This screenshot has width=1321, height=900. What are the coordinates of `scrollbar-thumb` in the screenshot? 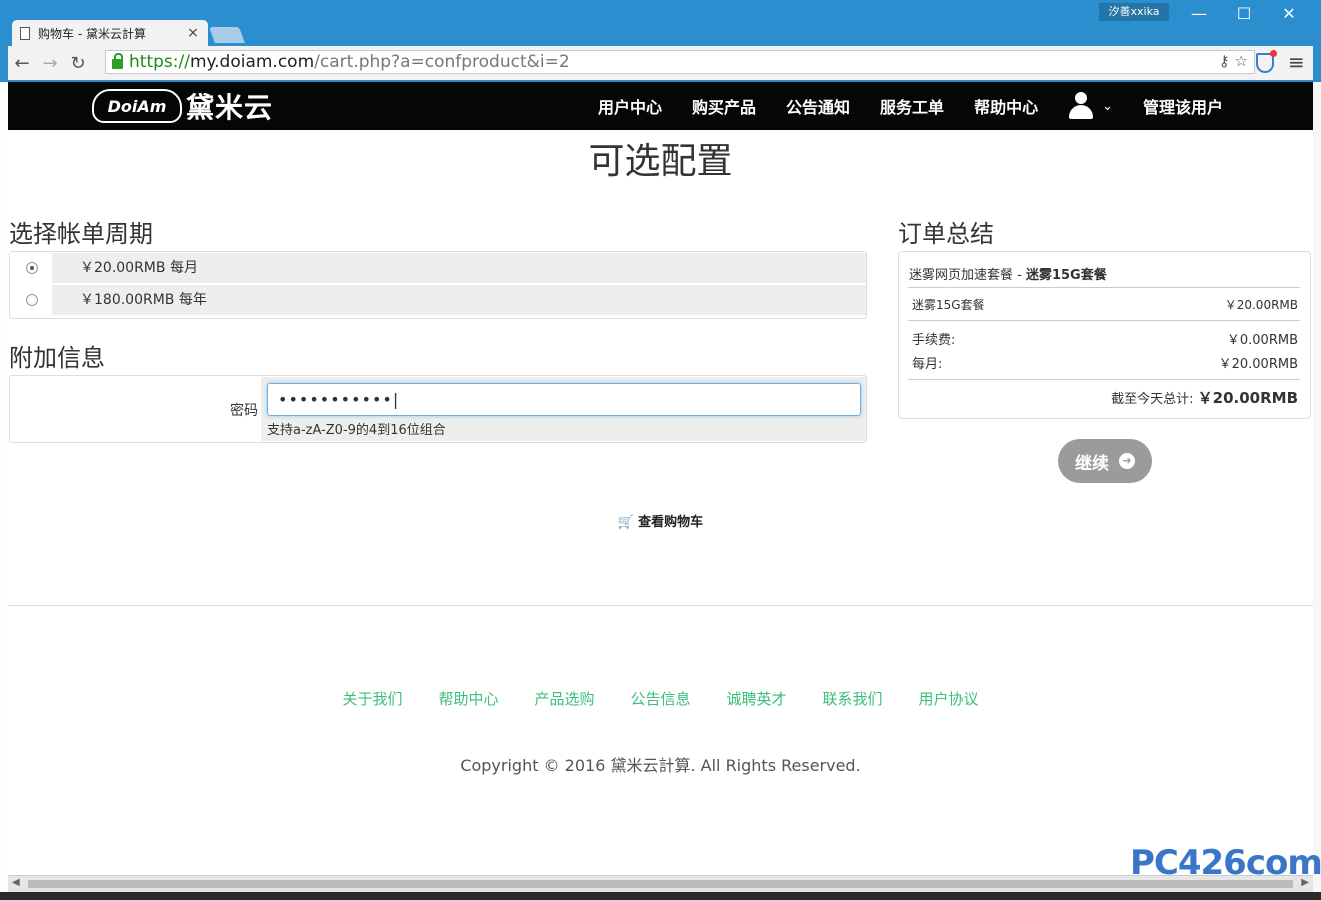 It's located at (660, 884).